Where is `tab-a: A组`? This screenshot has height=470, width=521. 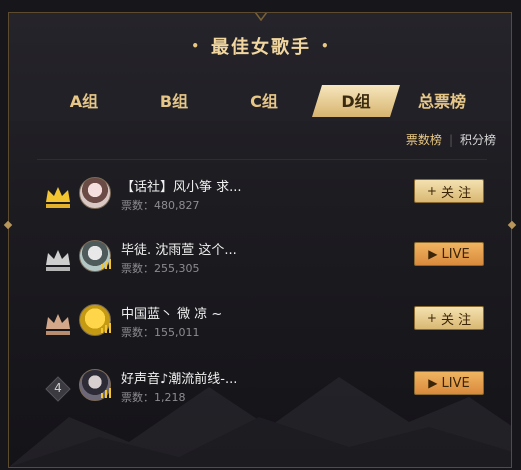
tab-a: A组 is located at coordinates (84, 102).